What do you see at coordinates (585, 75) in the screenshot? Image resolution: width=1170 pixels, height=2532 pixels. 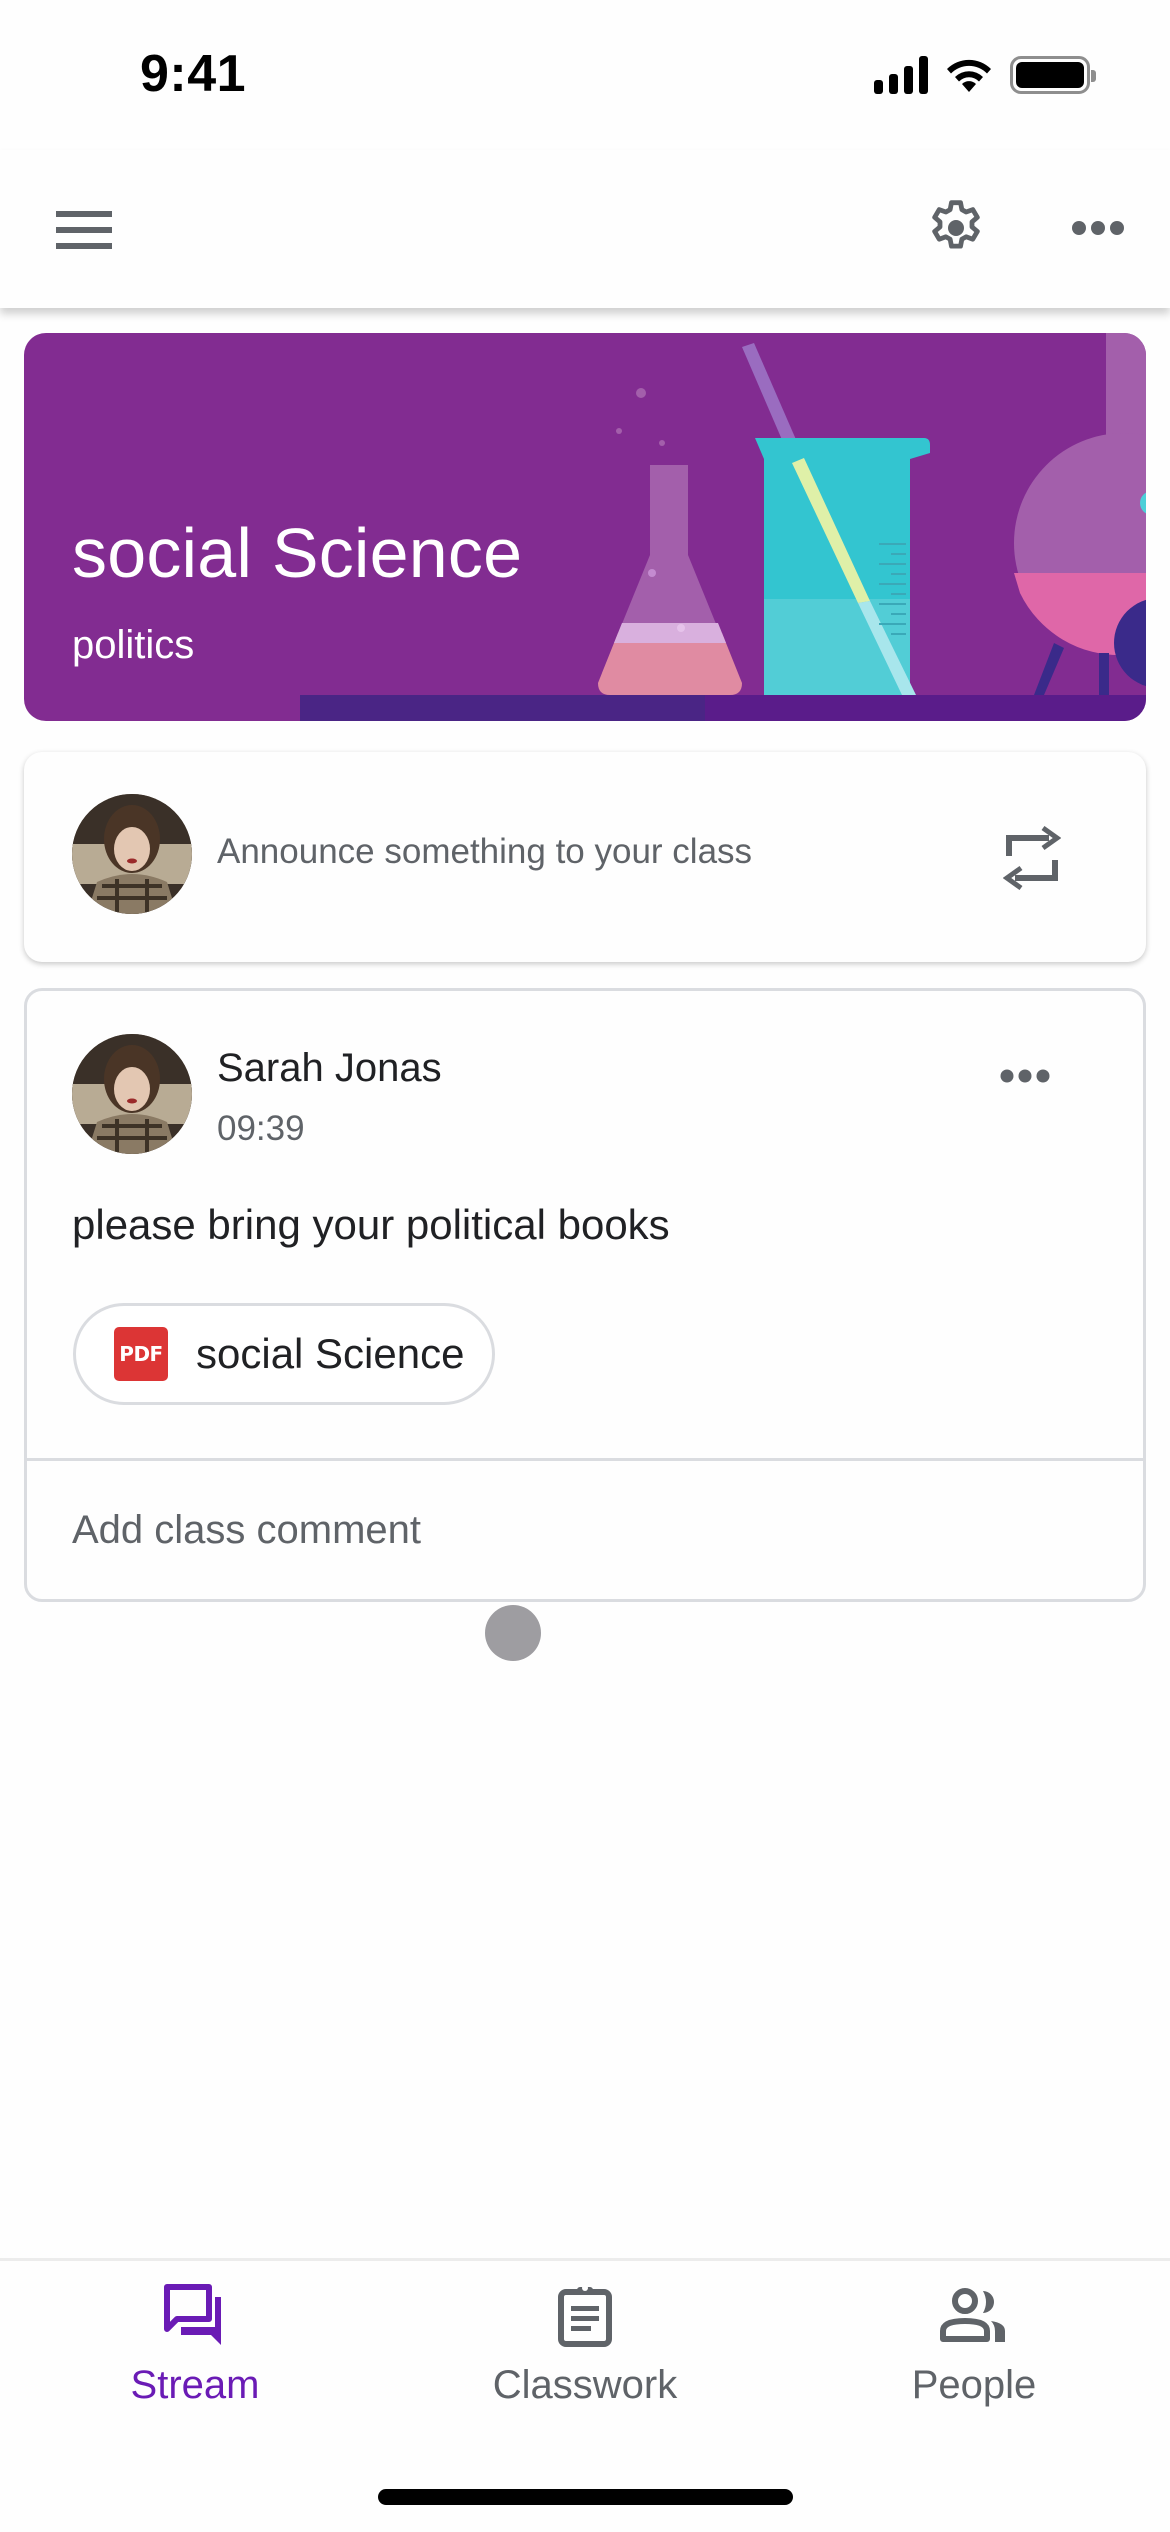 I see `status-bar: 9:41` at bounding box center [585, 75].